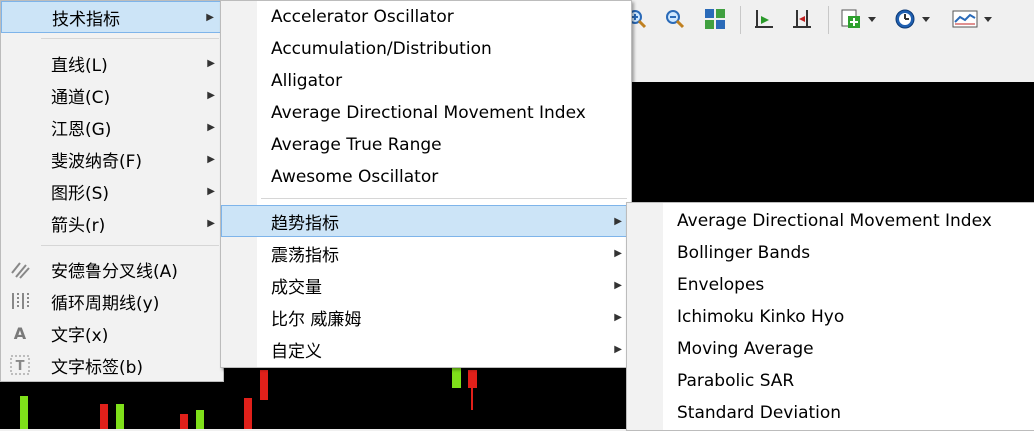 This screenshot has height=431, width=1034. Describe the element at coordinates (472, 399) in the screenshot. I see `candle-wick` at that location.